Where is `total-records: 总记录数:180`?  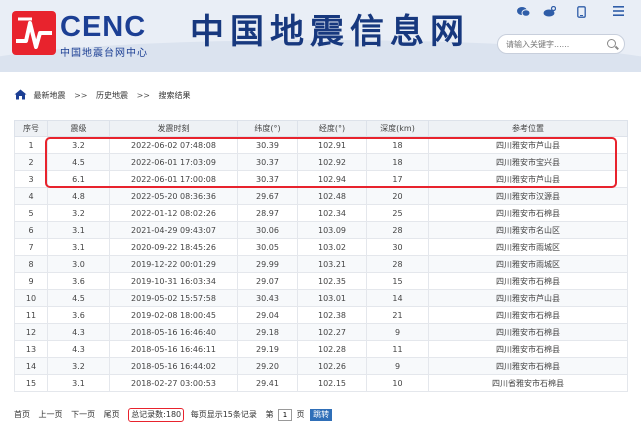 total-records: 总记录数:180 is located at coordinates (156, 415).